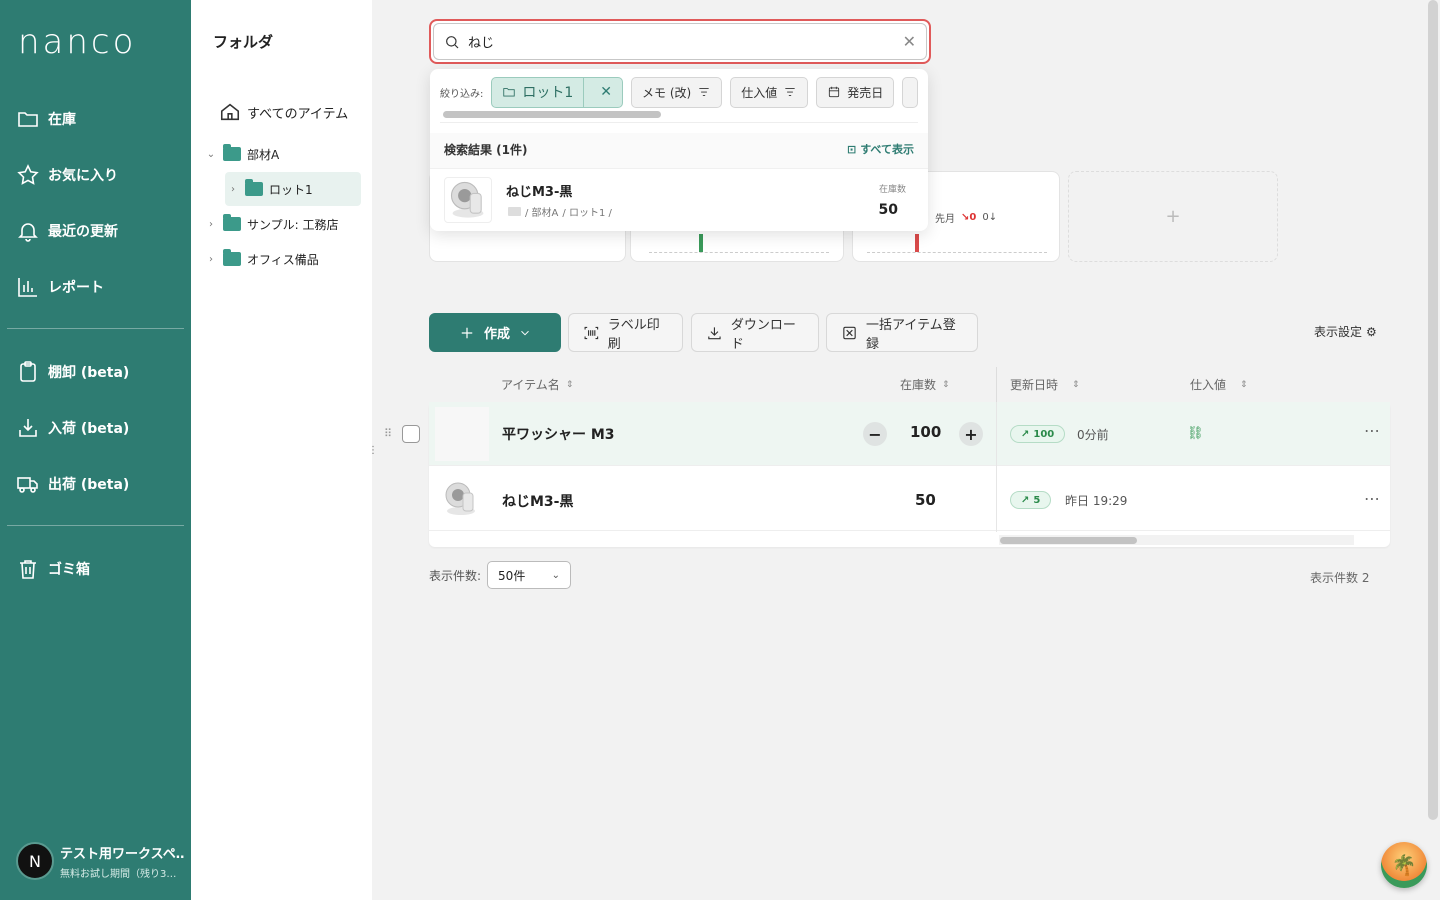 The image size is (1440, 900). Describe the element at coordinates (1031, 500) in the screenshot. I see `qty-change-badge: ↗ 5` at that location.